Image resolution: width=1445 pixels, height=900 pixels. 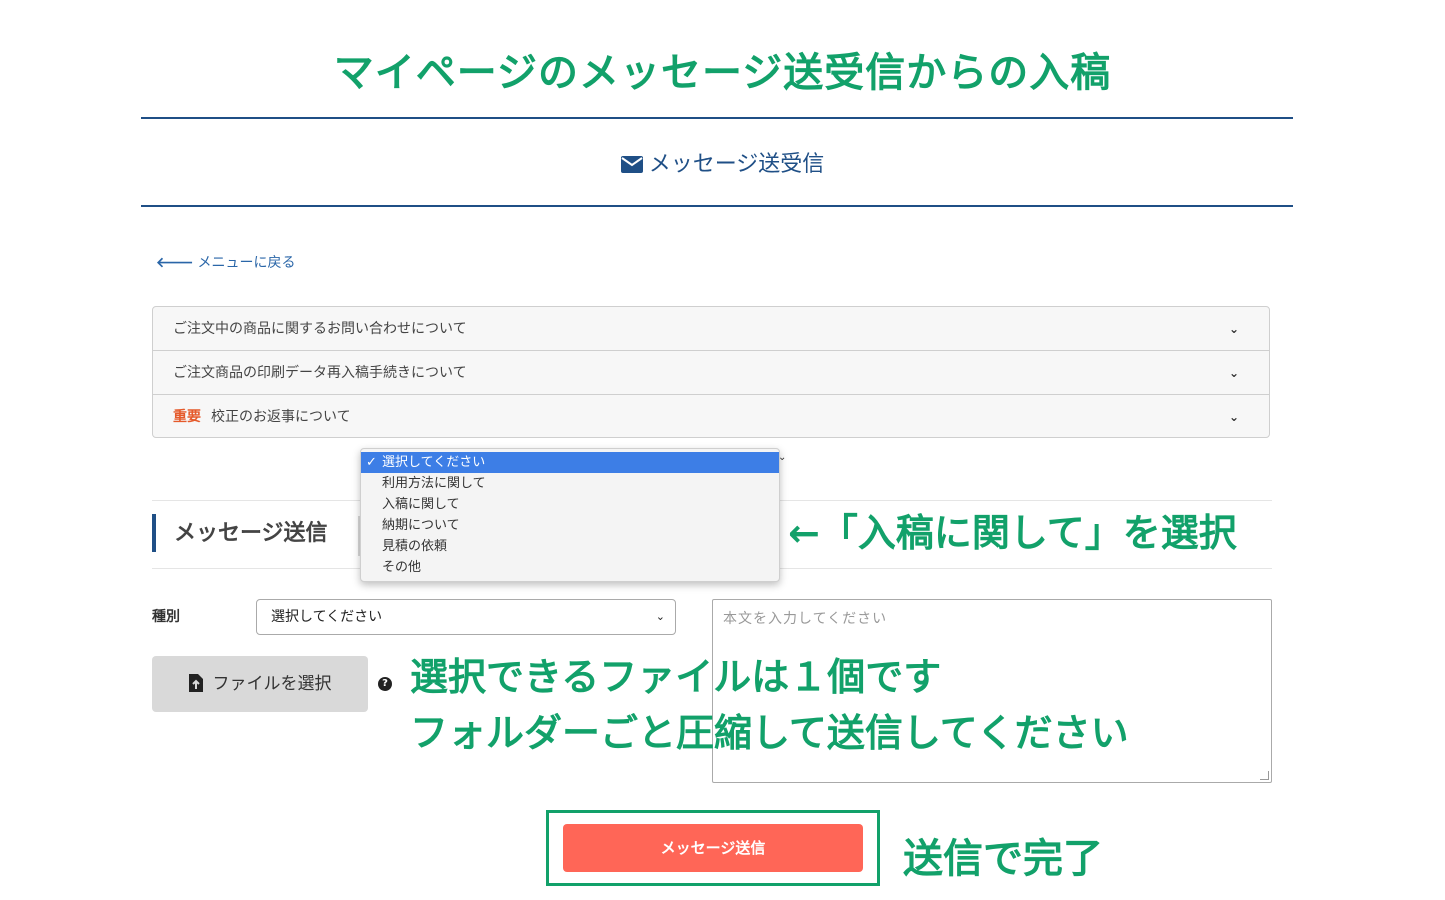 I want to click on accordion-item-label: 校正のお返事について, so click(x=281, y=417).